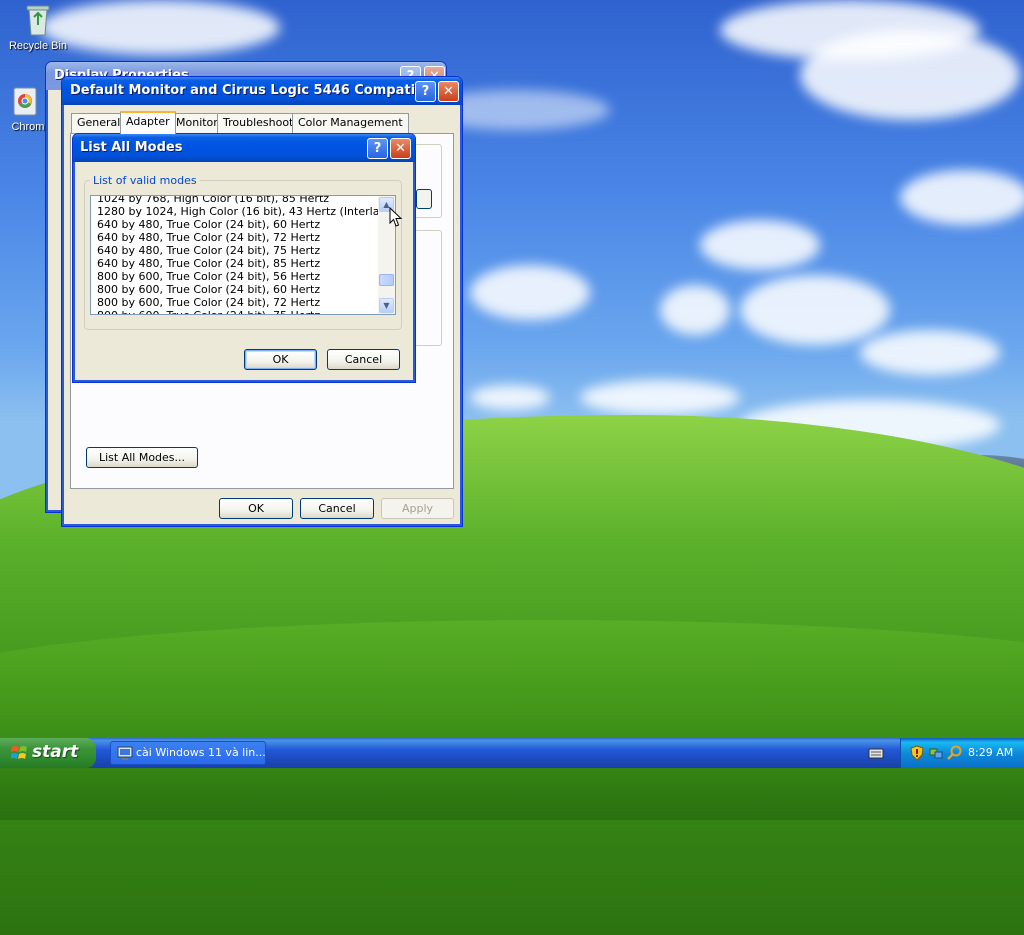 The height and width of the screenshot is (935, 1024). What do you see at coordinates (876, 753) in the screenshot?
I see `keyboard-icon` at bounding box center [876, 753].